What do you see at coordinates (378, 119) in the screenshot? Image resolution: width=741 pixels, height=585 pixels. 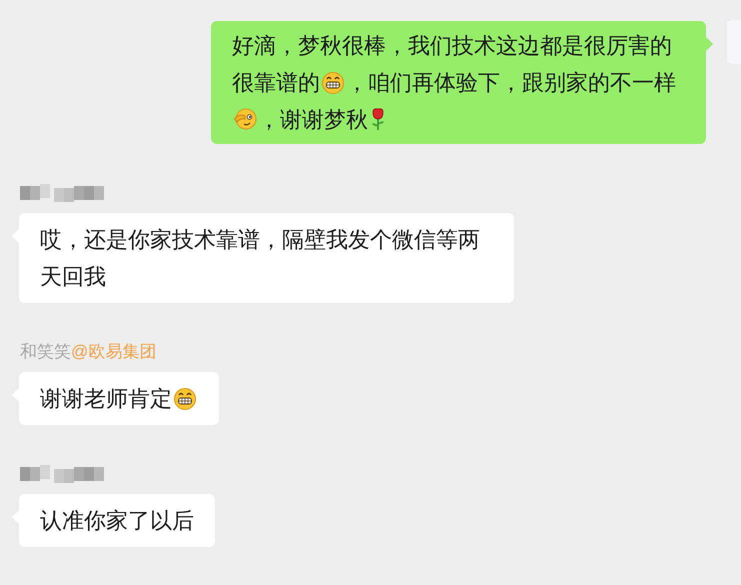 I see `rose-icon` at bounding box center [378, 119].